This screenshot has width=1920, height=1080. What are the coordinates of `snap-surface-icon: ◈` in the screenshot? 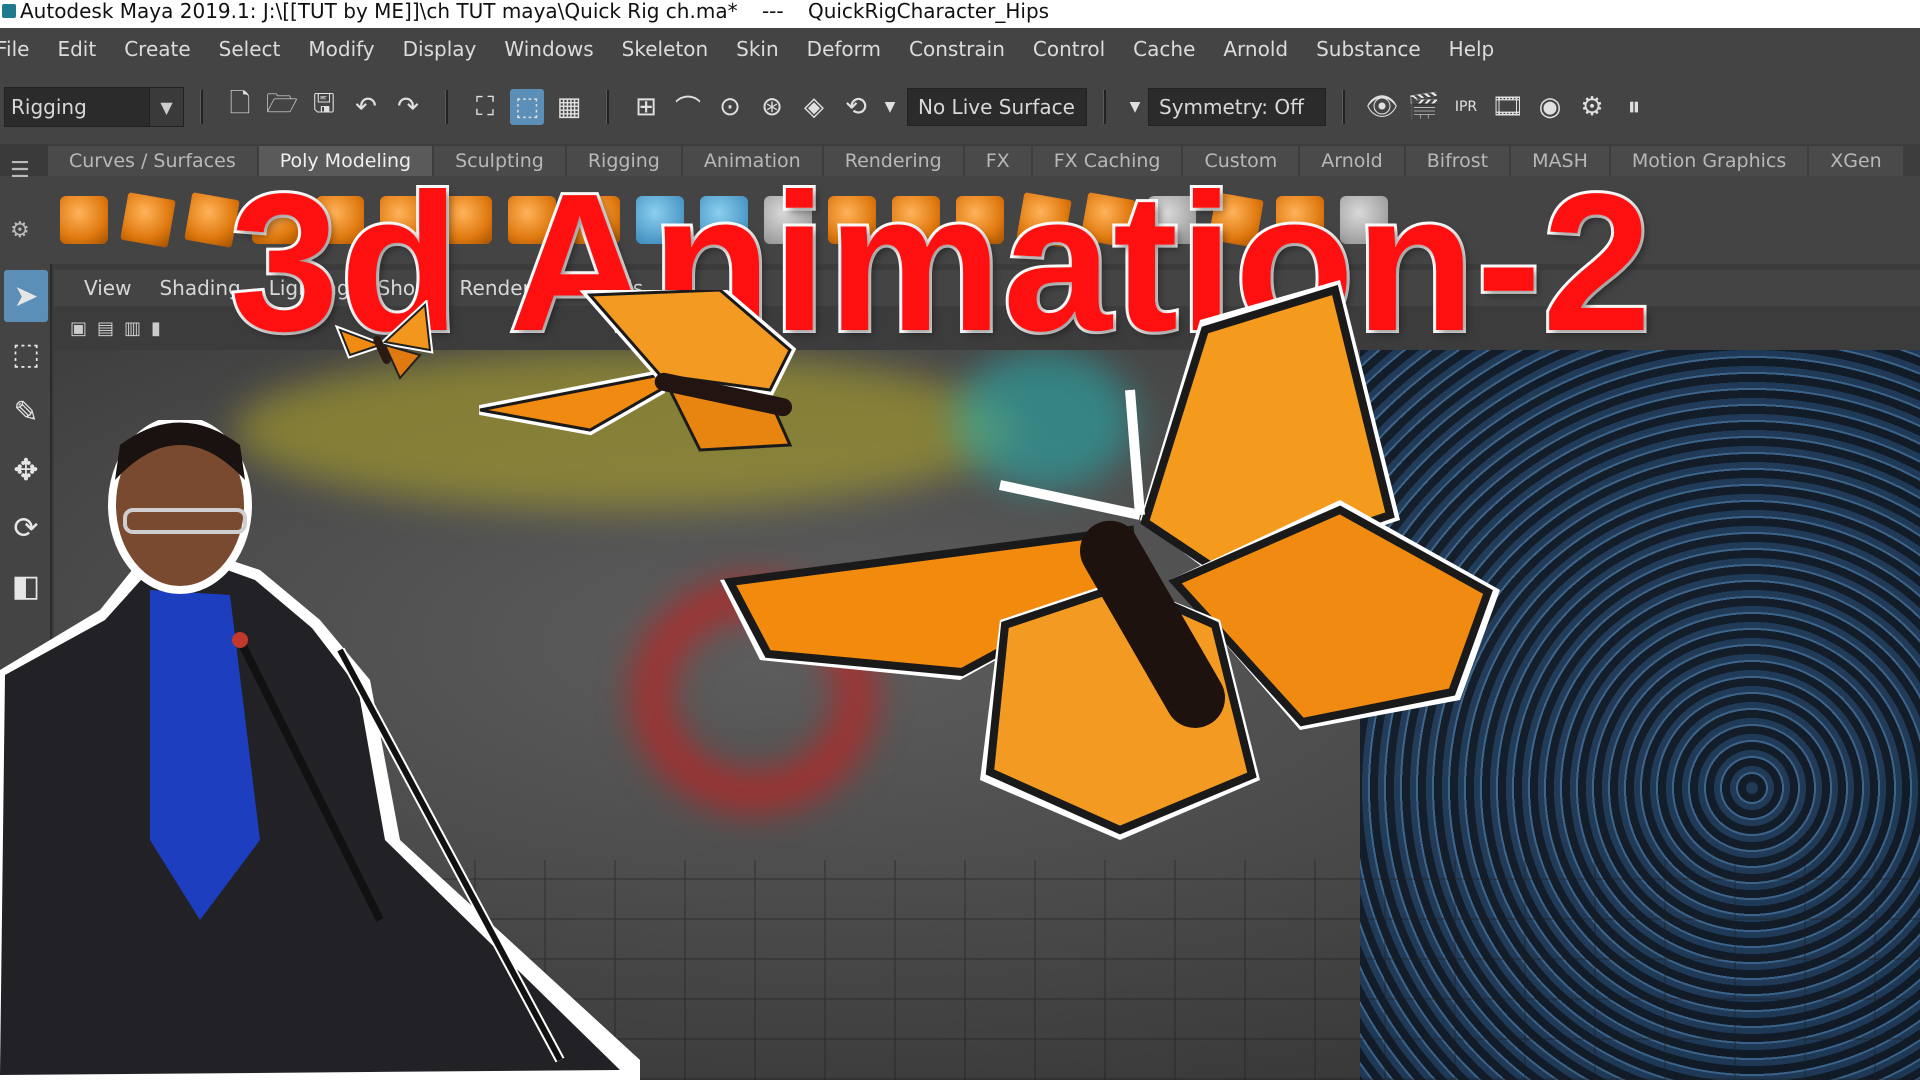 It's located at (814, 107).